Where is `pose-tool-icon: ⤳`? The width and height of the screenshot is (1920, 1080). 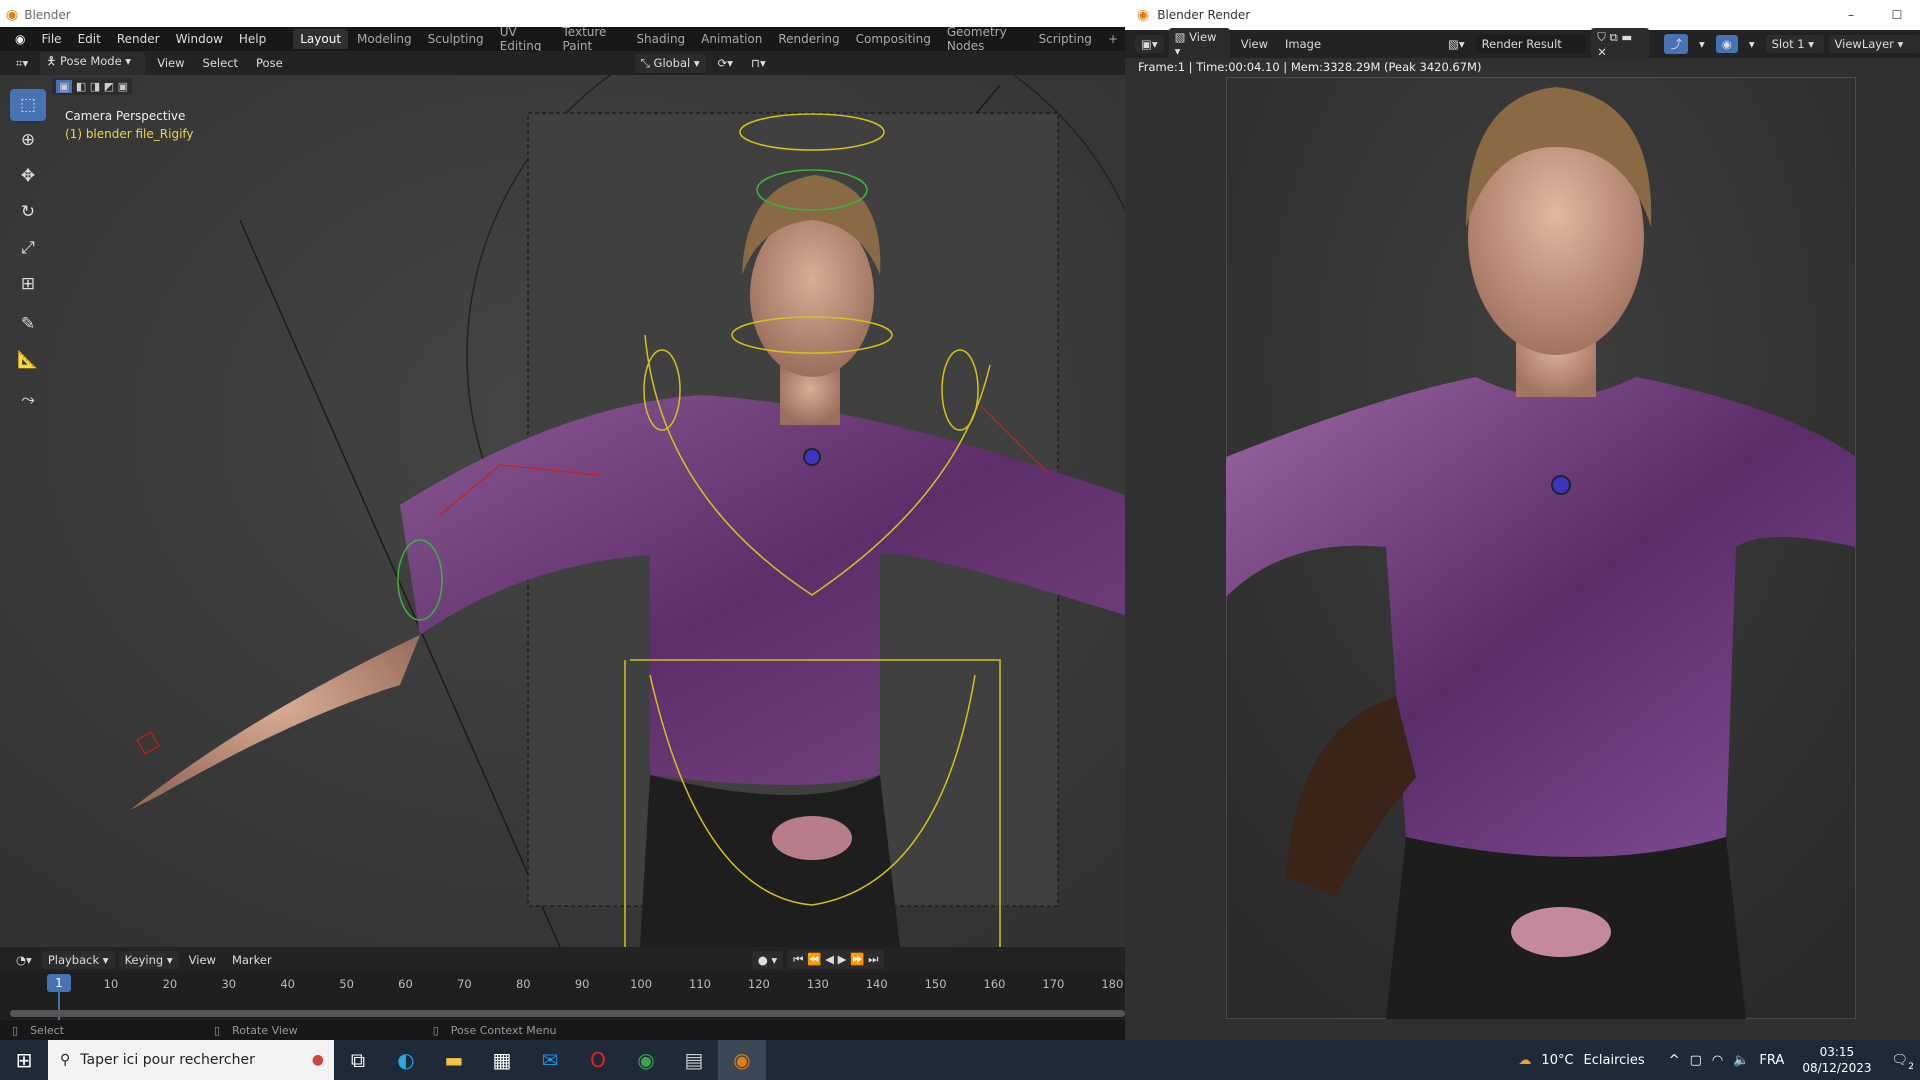 pose-tool-icon: ⤳ is located at coordinates (28, 400).